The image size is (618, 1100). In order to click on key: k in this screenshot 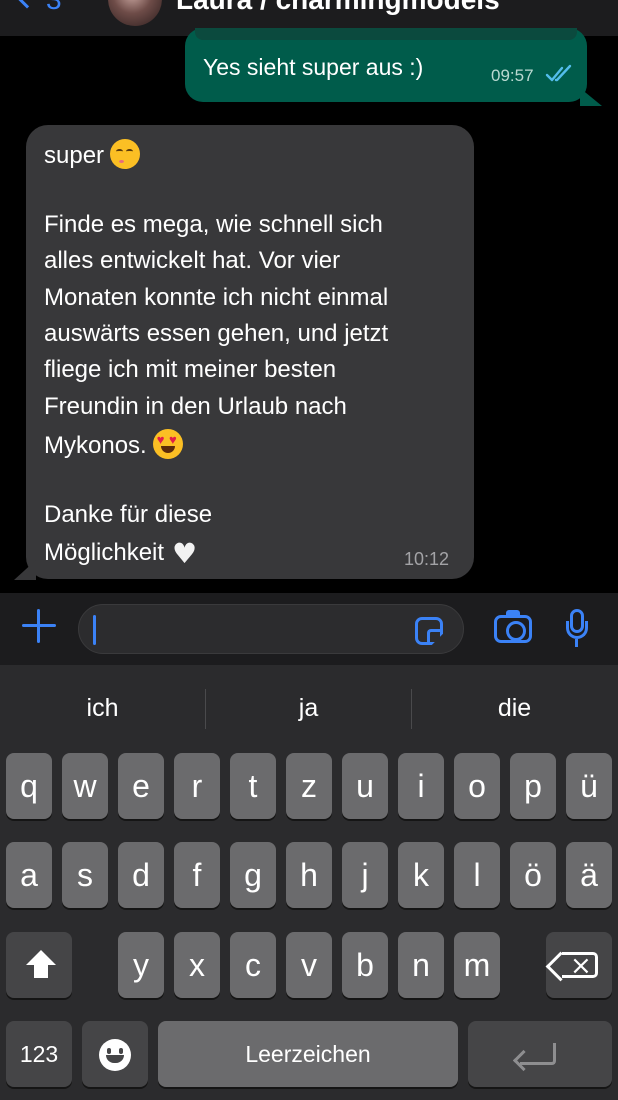, I will do `click(421, 875)`.